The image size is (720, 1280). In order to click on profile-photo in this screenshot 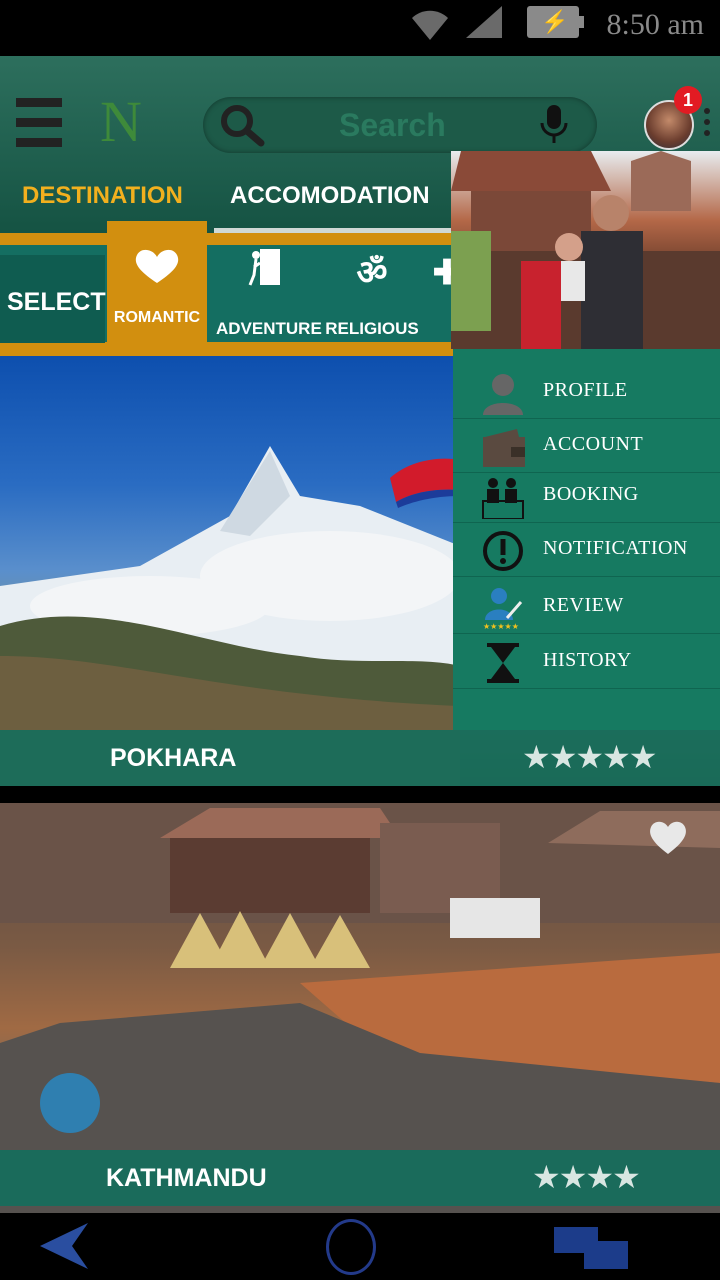, I will do `click(585, 250)`.